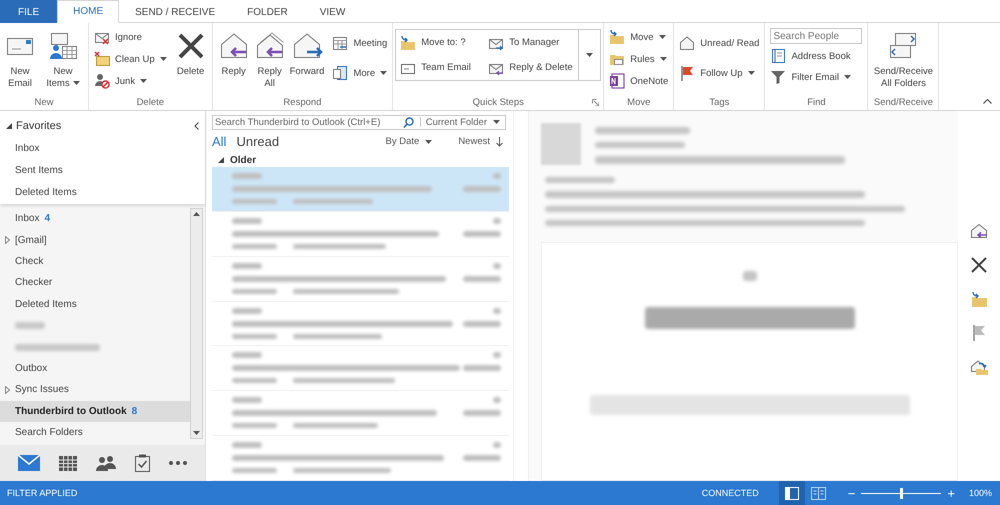  Describe the element at coordinates (444, 43) in the screenshot. I see `quick-step-item: Move to: ?` at that location.